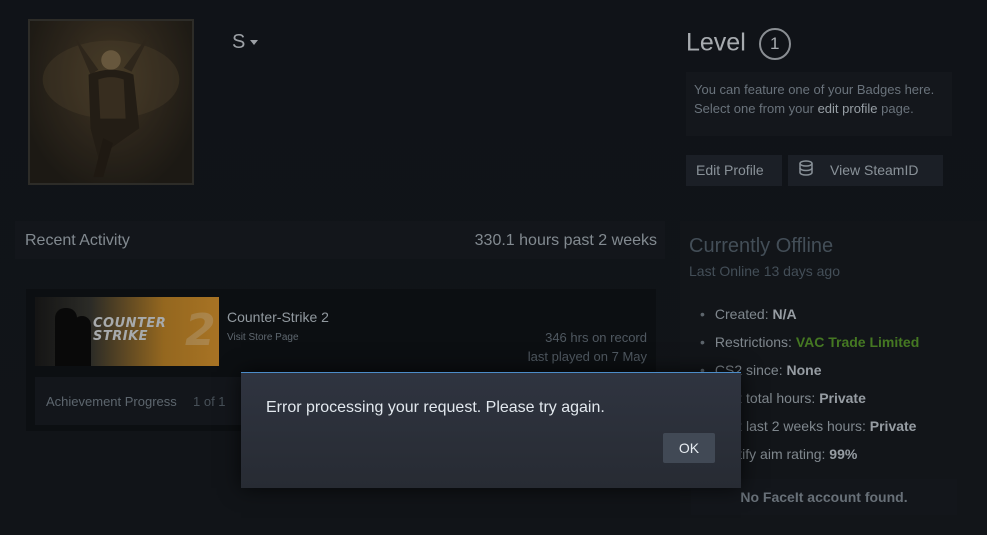 Image resolution: width=987 pixels, height=535 pixels. What do you see at coordinates (689, 448) in the screenshot?
I see `ok-button: OK` at bounding box center [689, 448].